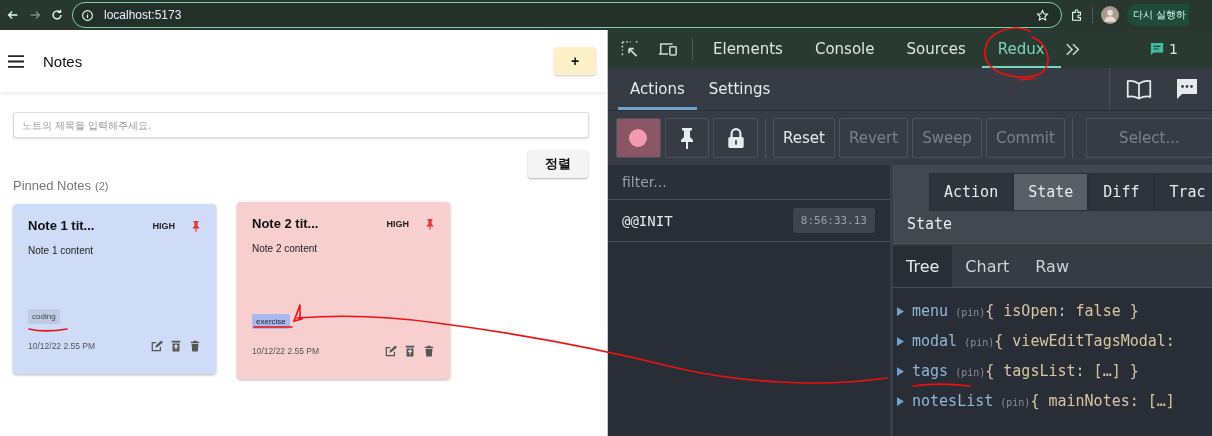  What do you see at coordinates (953, 401) in the screenshot?
I see `tree-key: notesList` at bounding box center [953, 401].